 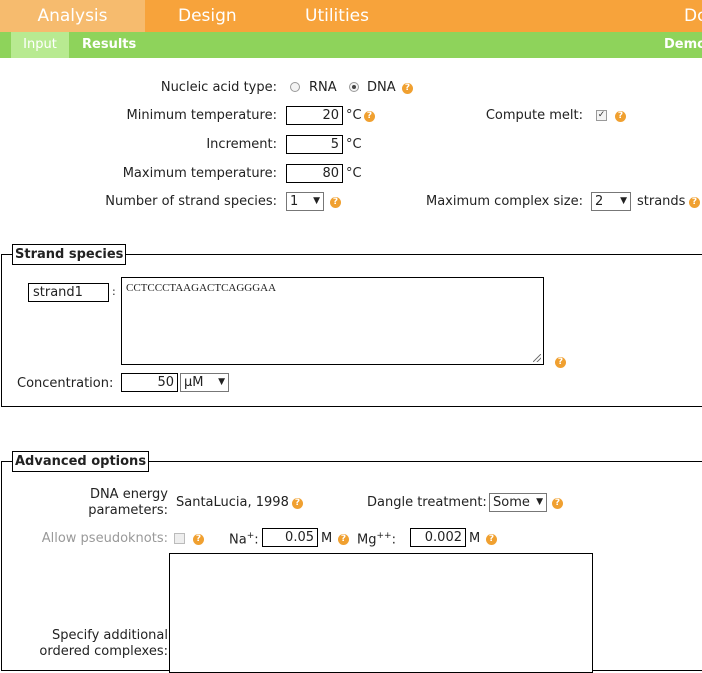 What do you see at coordinates (314, 115) in the screenshot?
I see `min-temp-input: 20` at bounding box center [314, 115].